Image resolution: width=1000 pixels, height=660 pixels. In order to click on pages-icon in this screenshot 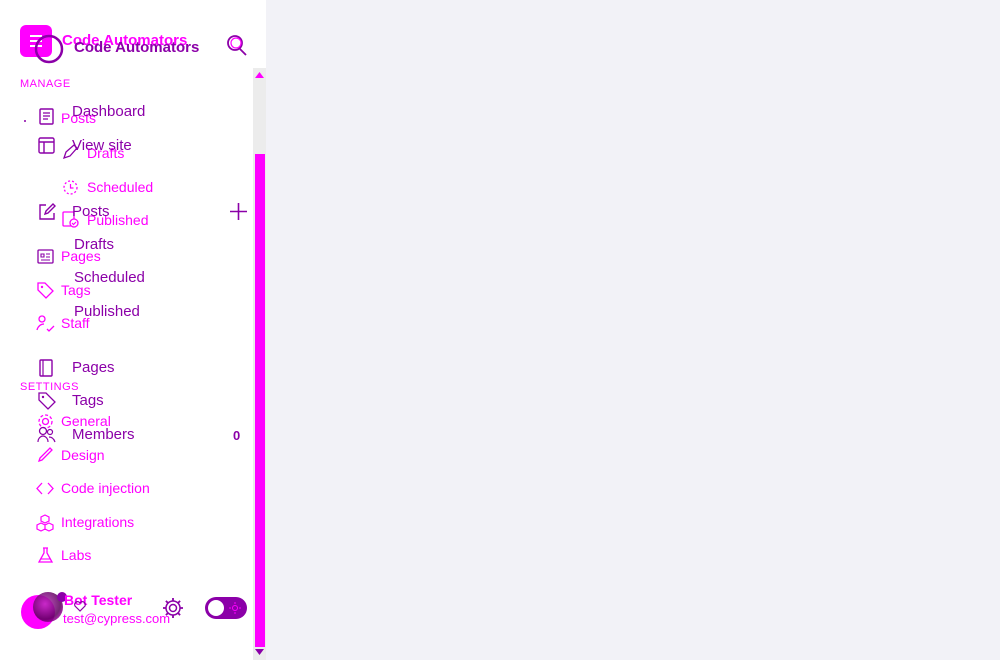, I will do `click(45, 256)`.